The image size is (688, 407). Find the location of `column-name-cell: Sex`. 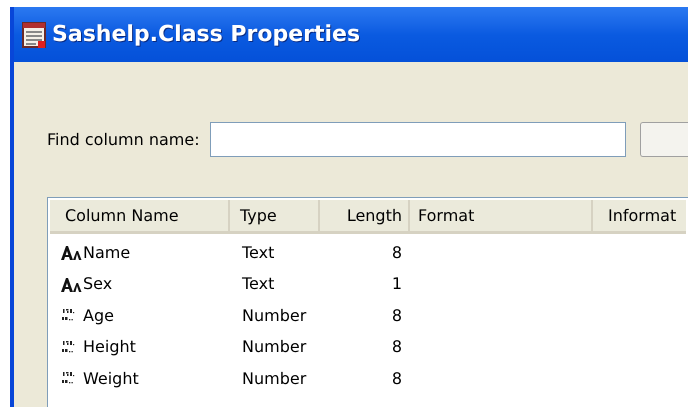

column-name-cell: Sex is located at coordinates (97, 284).